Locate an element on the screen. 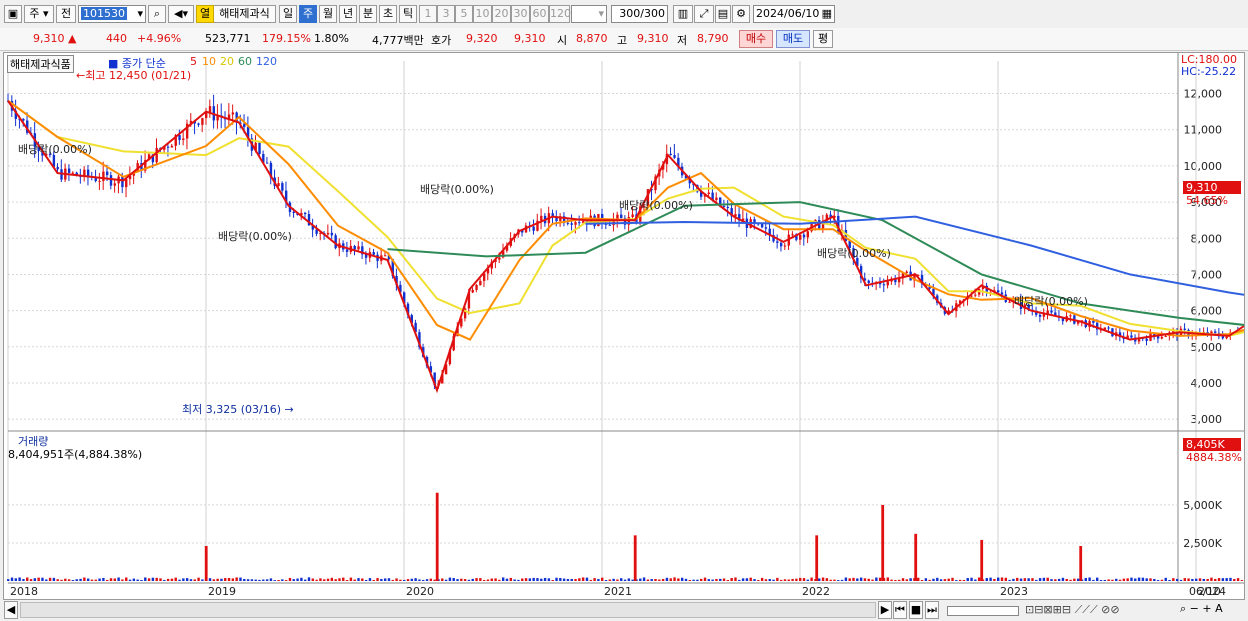  buy-button: 매수 is located at coordinates (756, 39).